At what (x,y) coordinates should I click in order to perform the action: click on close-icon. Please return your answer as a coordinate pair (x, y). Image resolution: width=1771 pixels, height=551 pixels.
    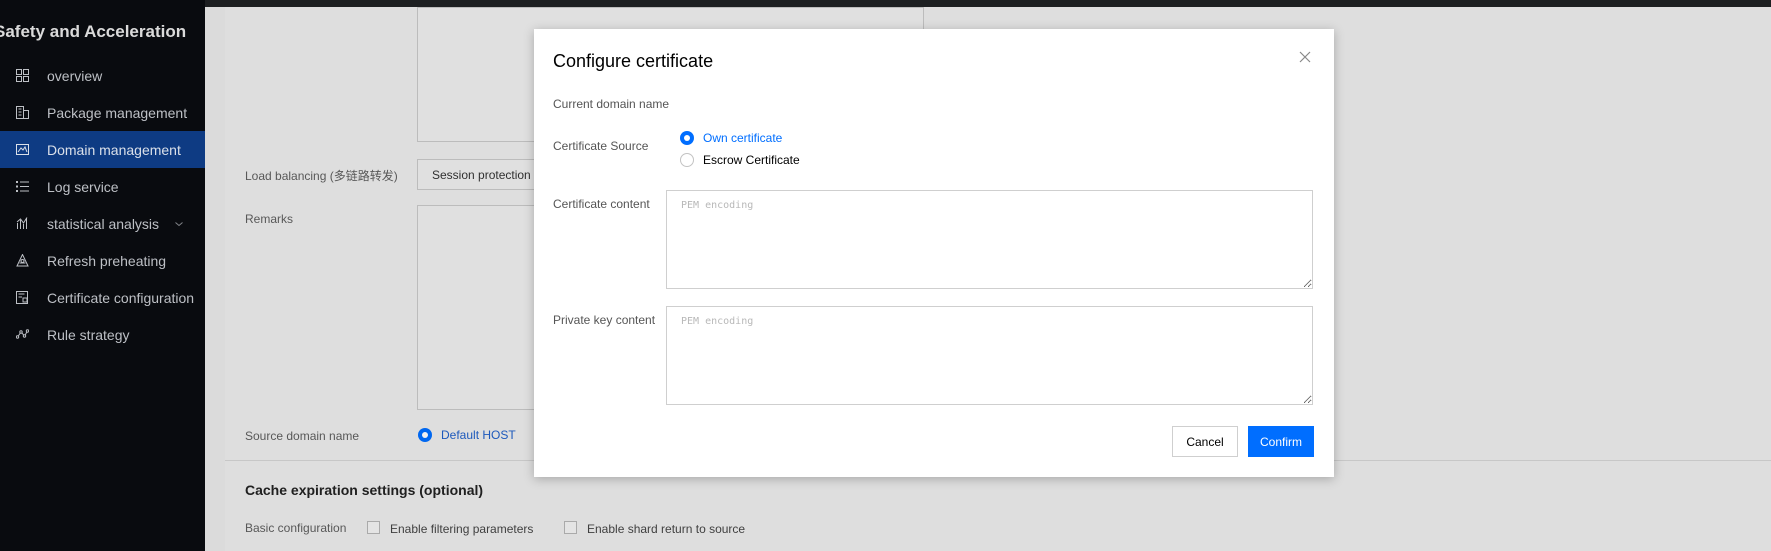
    Looking at the image, I should click on (1305, 57).